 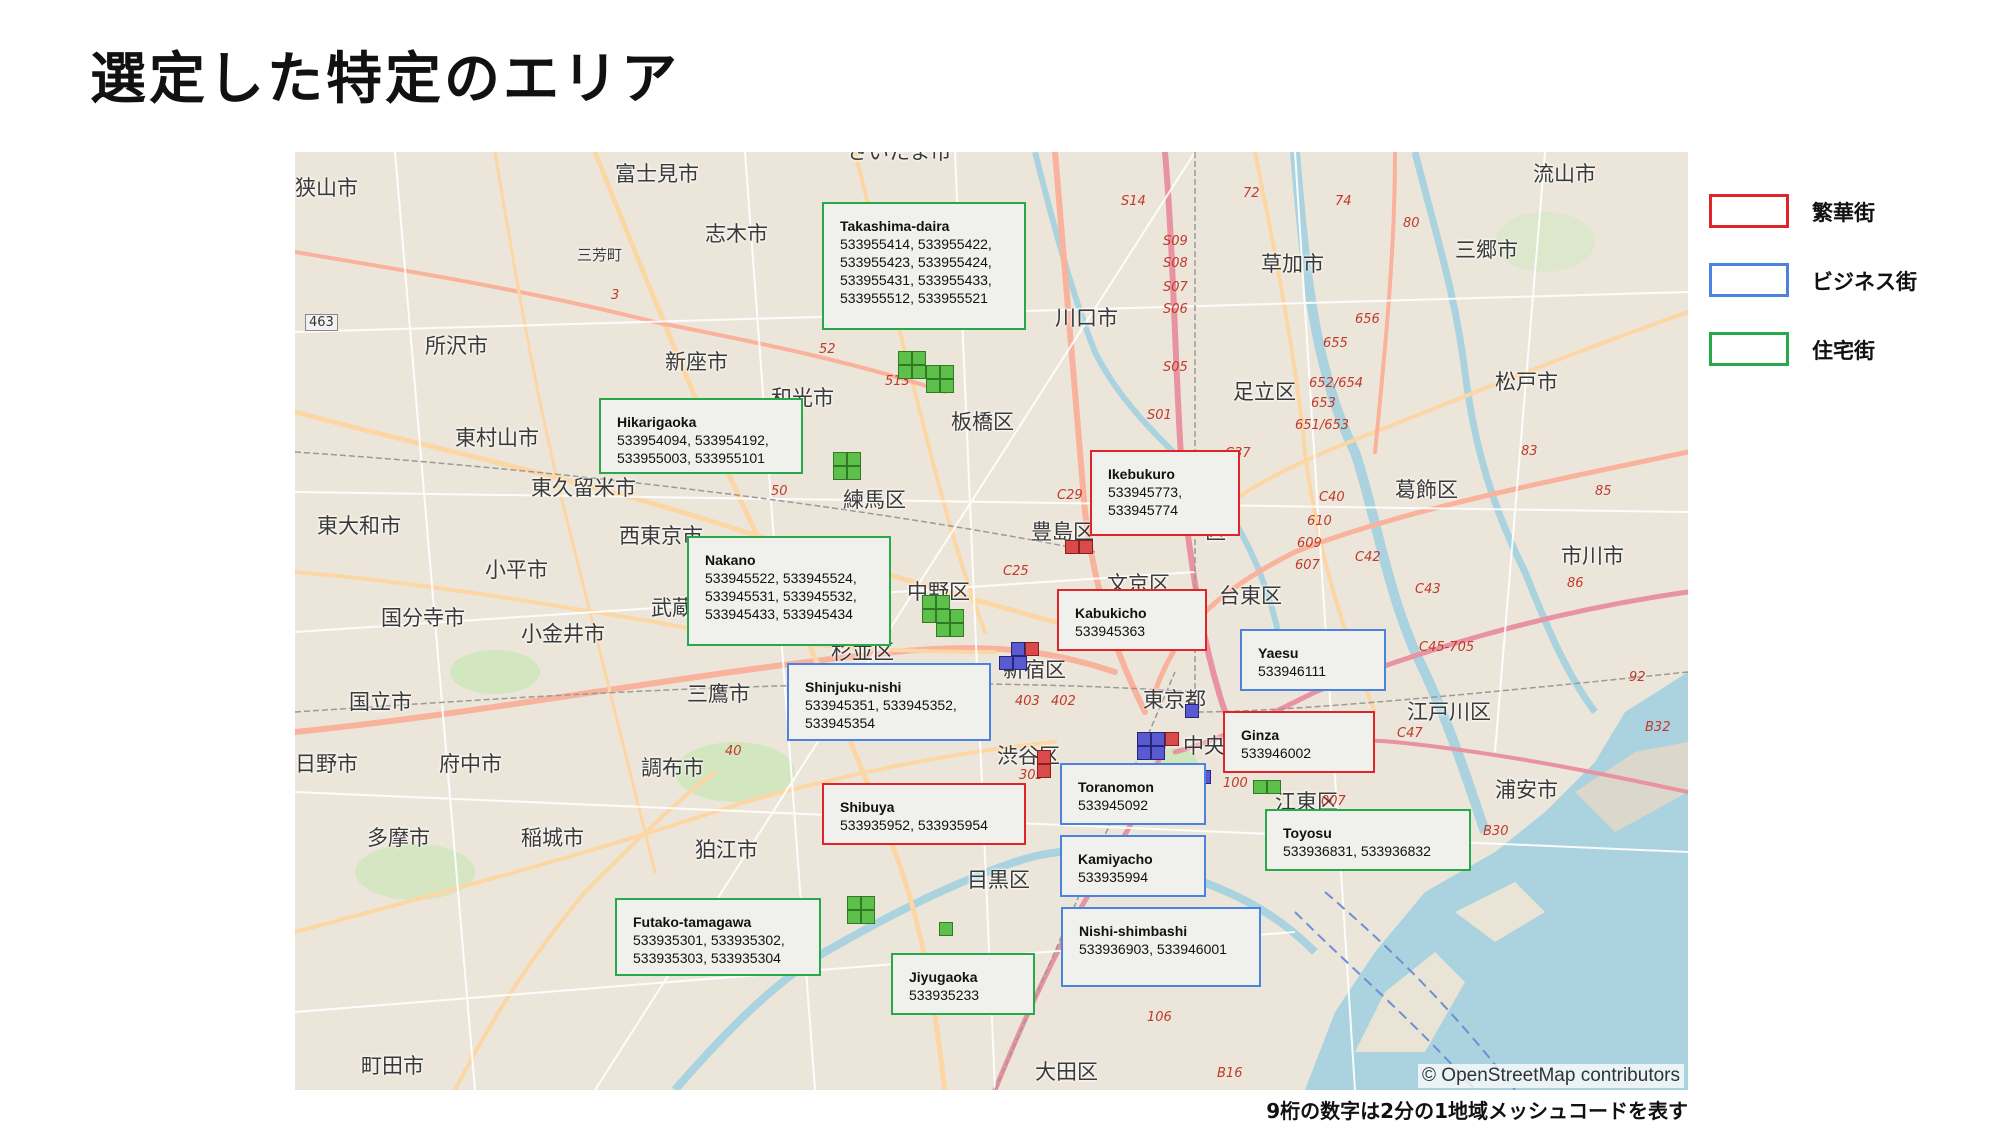 I want to click on place-label-inagi: 稲城市, so click(x=552, y=838).